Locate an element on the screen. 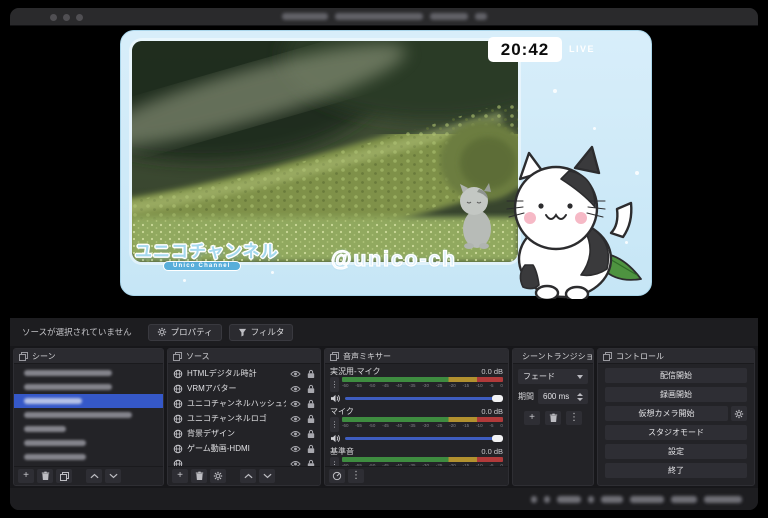  meter-tick: -55 is located at coordinates (358, 385).